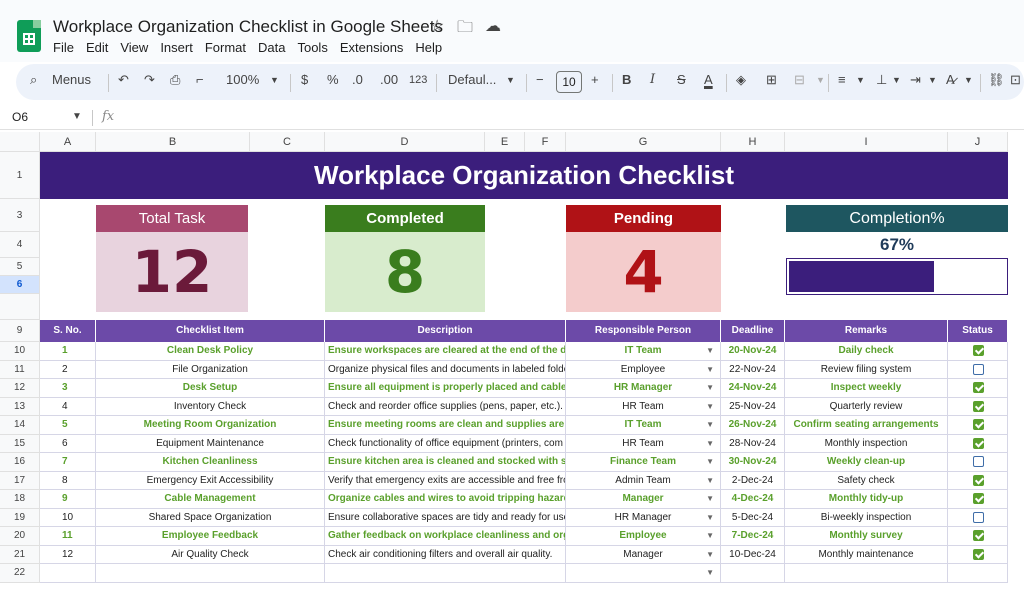 The width and height of the screenshot is (1024, 591). Describe the element at coordinates (753, 142) in the screenshot. I see `column-header-h: H` at that location.